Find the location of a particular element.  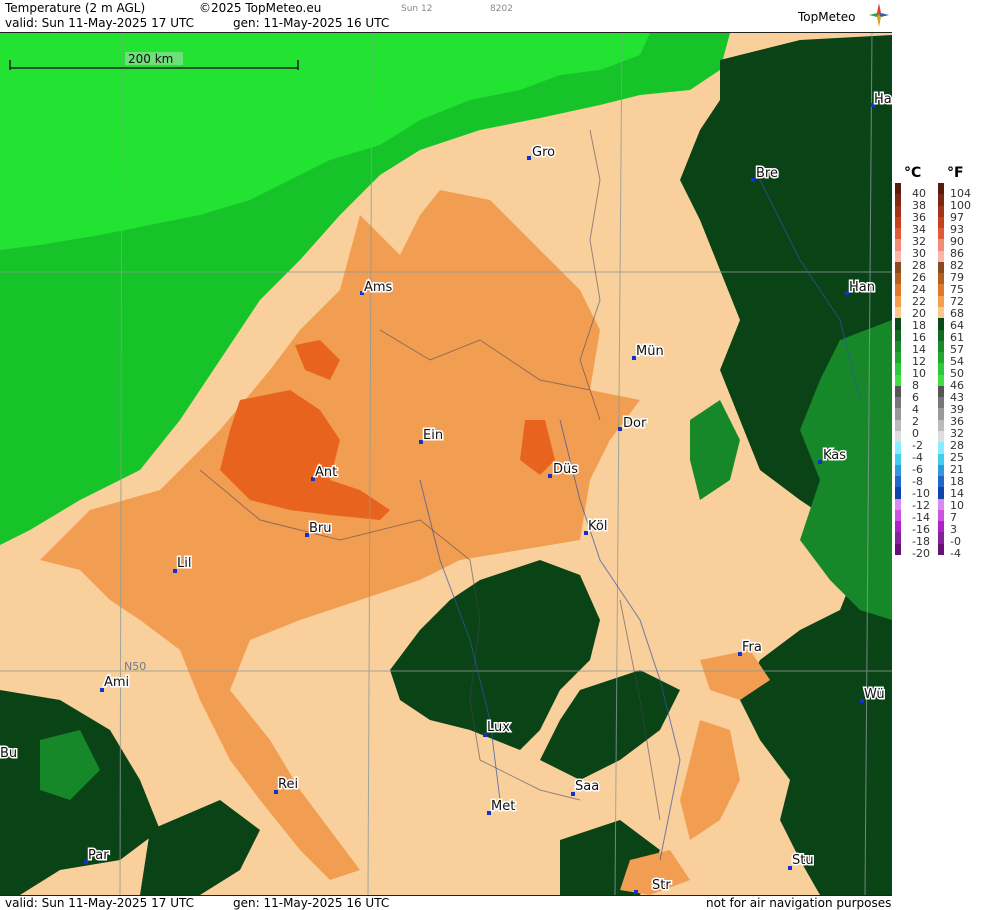

legend-fahrenheit-label: 86 is located at coordinates (957, 253).